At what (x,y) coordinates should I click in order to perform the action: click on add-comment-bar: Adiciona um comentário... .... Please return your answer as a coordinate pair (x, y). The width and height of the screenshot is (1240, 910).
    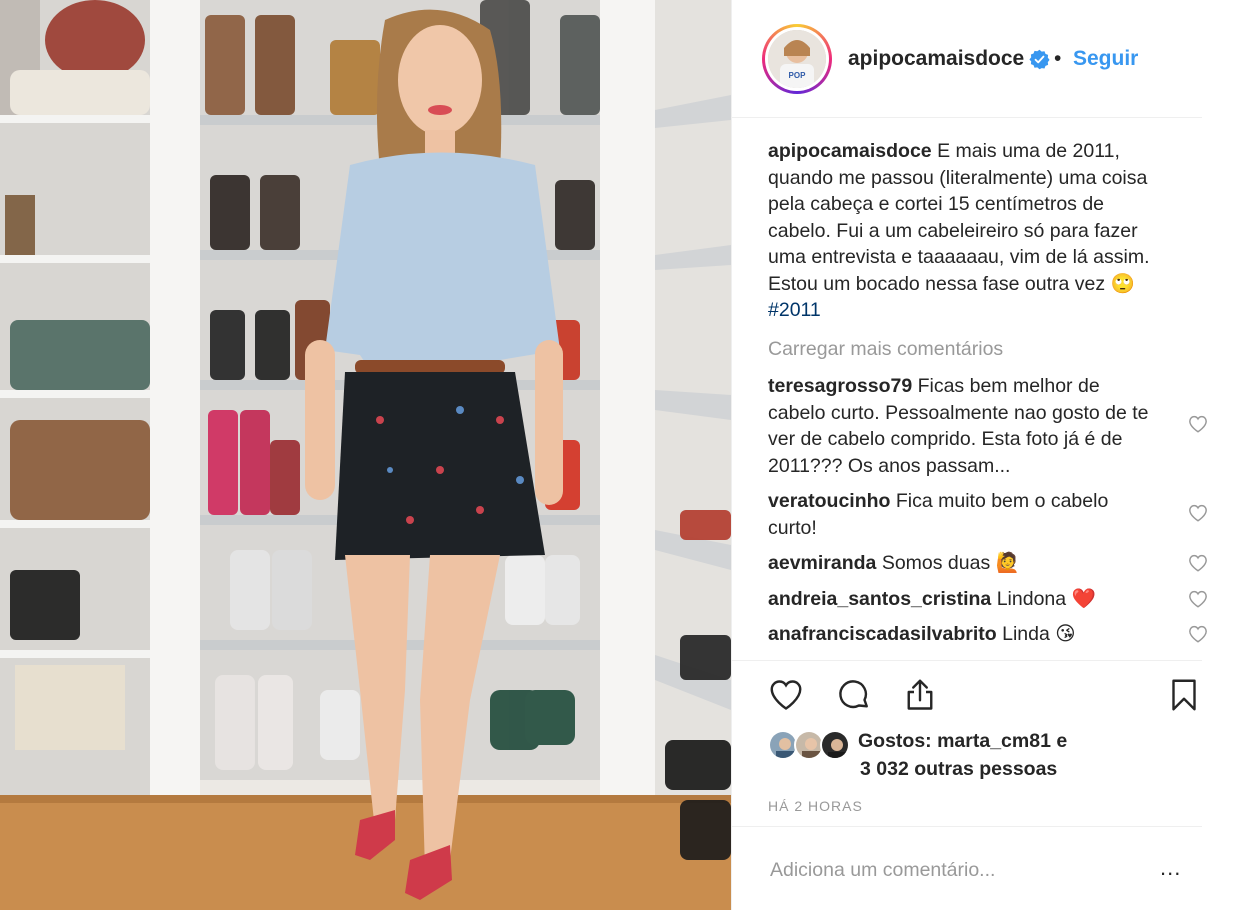
    Looking at the image, I should click on (967, 868).